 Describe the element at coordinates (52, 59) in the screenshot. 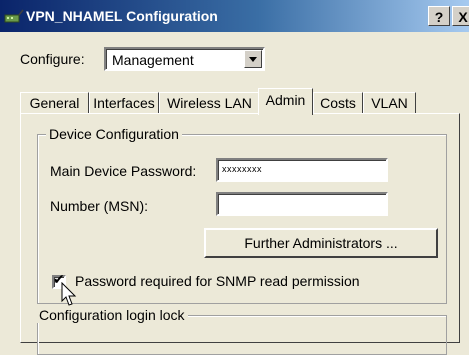

I see `configure-label: Configure:` at that location.